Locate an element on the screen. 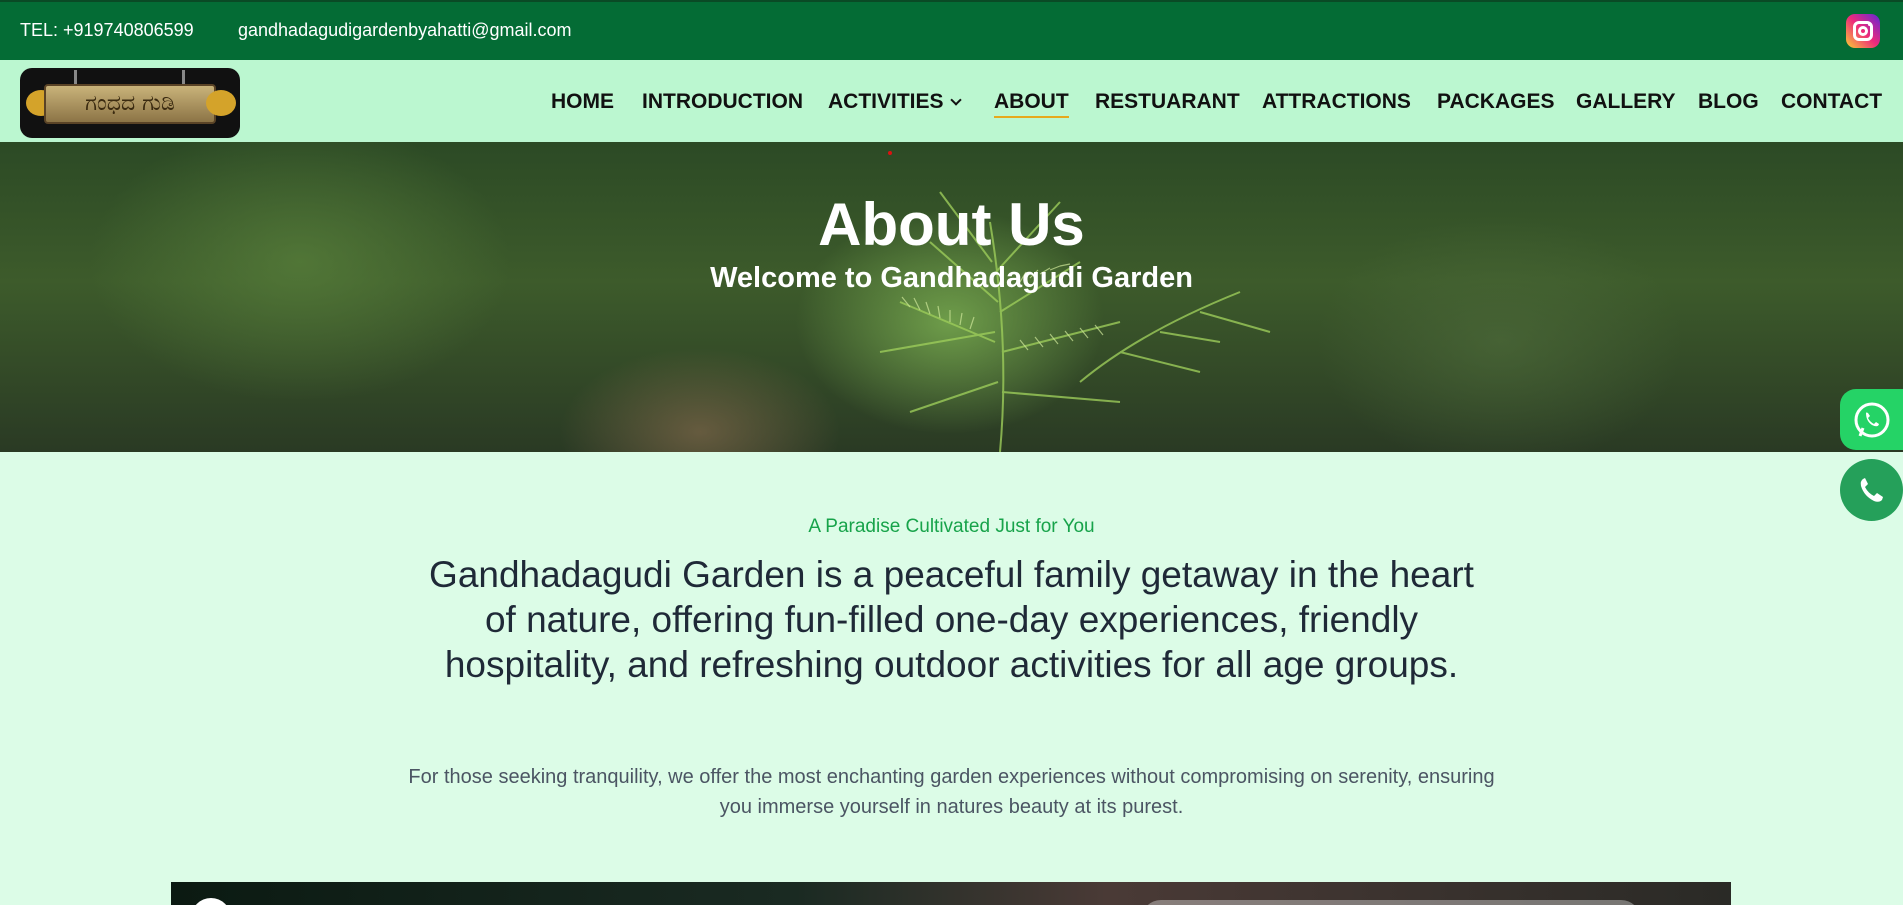  nav-item-about: ABOUT is located at coordinates (1031, 104).